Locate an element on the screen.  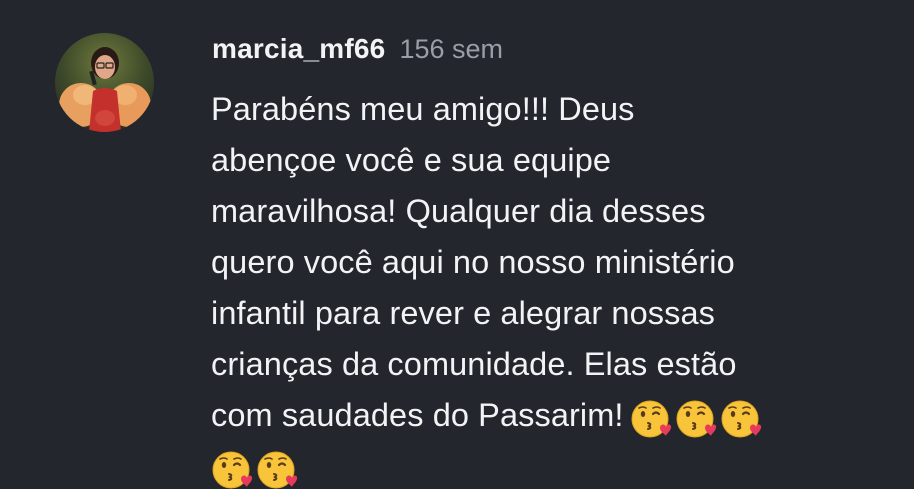
username-link: marcia_mf66 is located at coordinates (298, 49).